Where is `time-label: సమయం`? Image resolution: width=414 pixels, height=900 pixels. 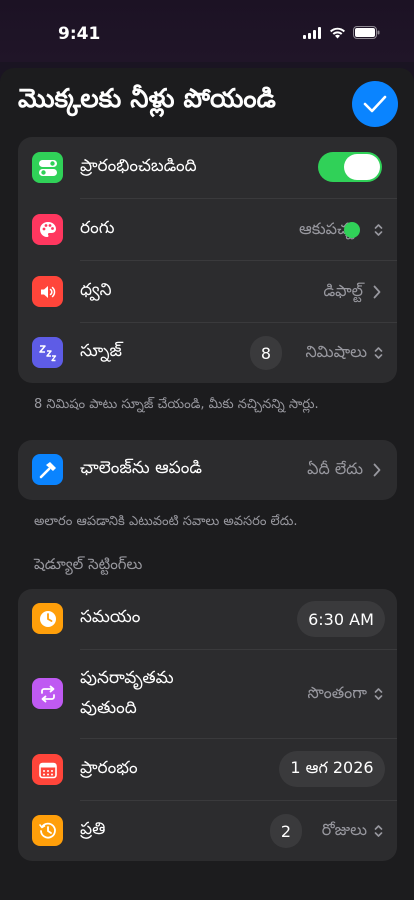
time-label: సమయం is located at coordinates (110, 617).